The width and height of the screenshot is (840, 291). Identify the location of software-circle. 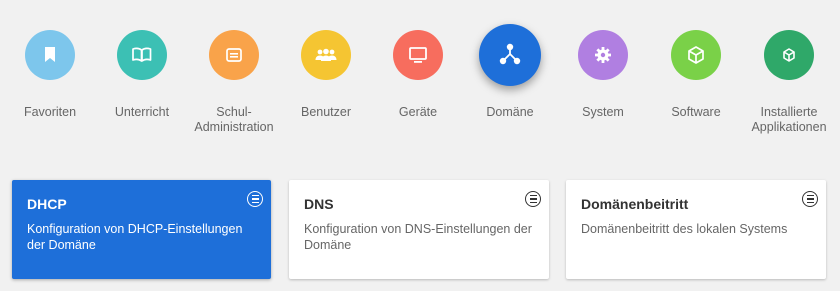
(696, 55).